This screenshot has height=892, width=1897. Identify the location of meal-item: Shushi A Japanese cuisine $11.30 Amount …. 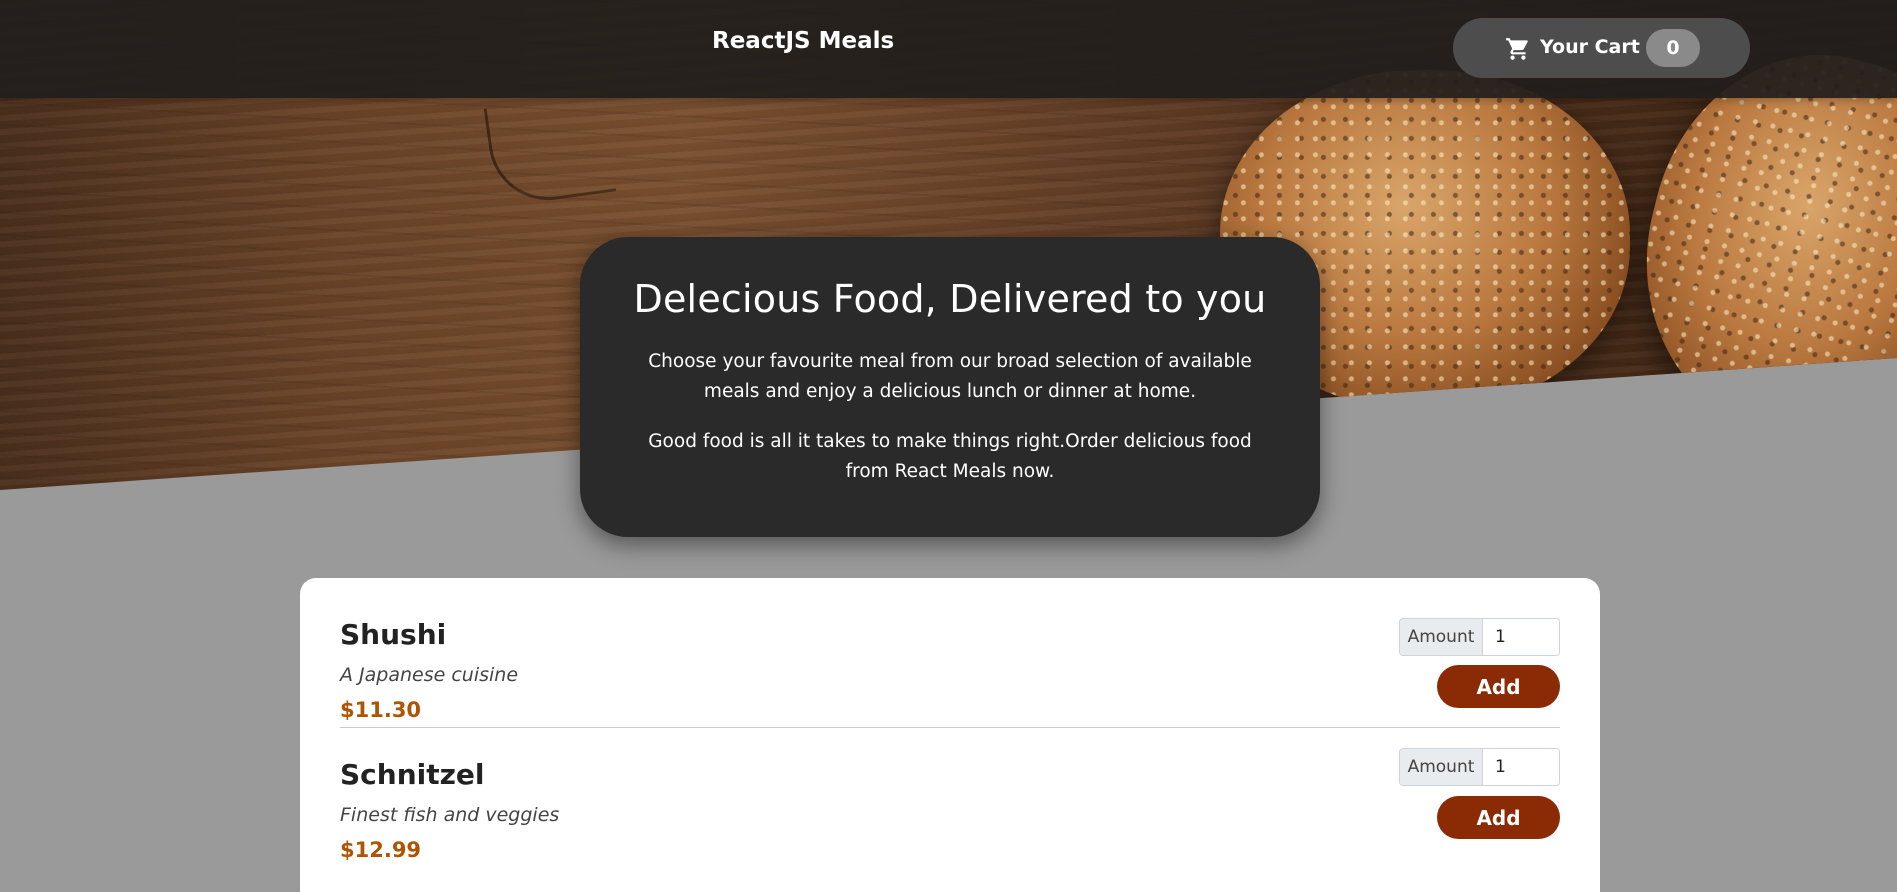
(950, 653).